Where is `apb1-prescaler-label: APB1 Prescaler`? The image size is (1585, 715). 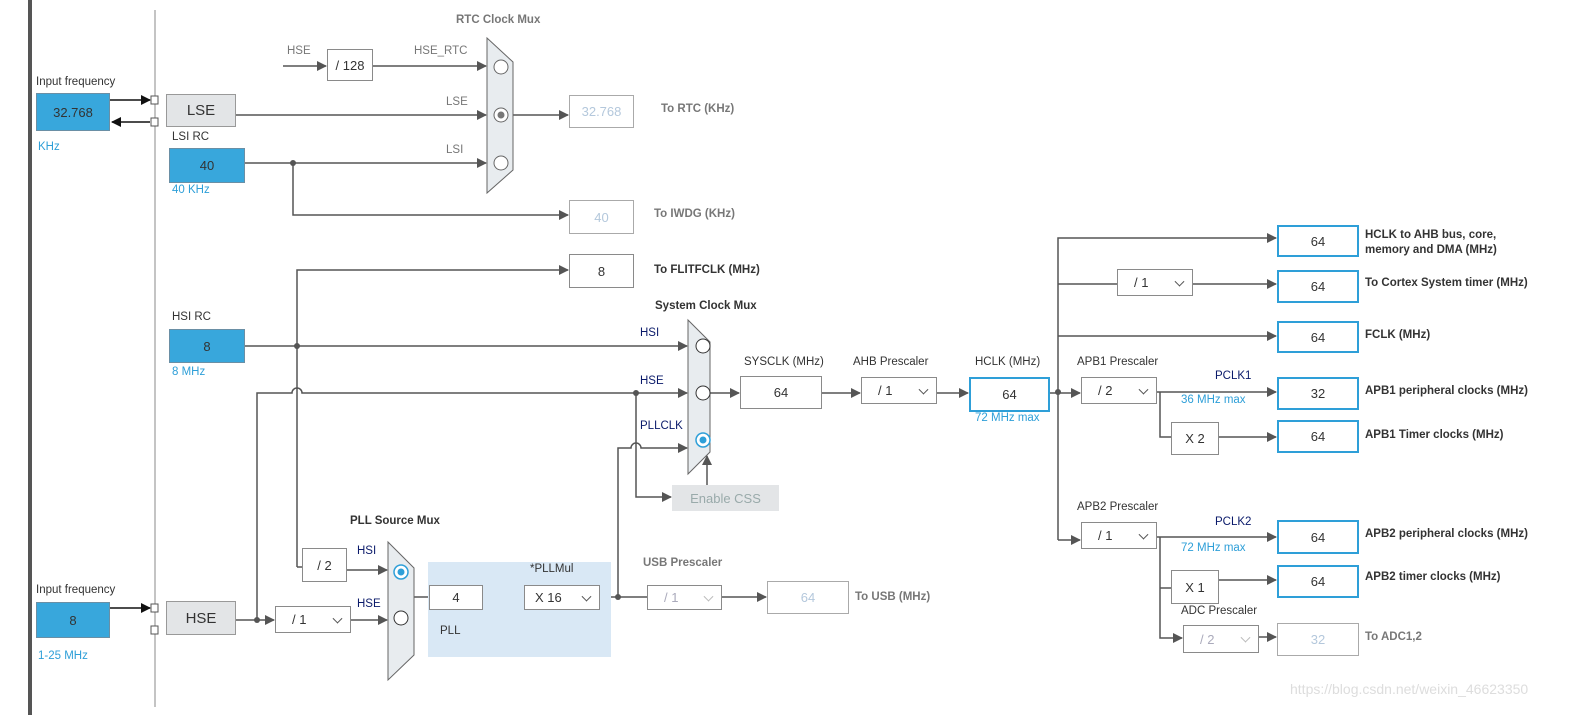
apb1-prescaler-label: APB1 Prescaler is located at coordinates (1118, 362).